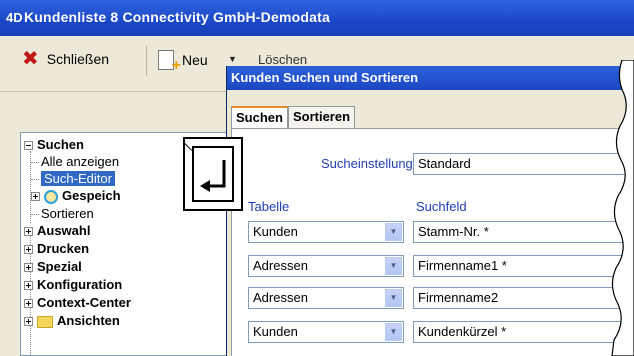 The width and height of the screenshot is (634, 356). I want to click on tree-node-context-center: Context-Center, so click(77, 303).